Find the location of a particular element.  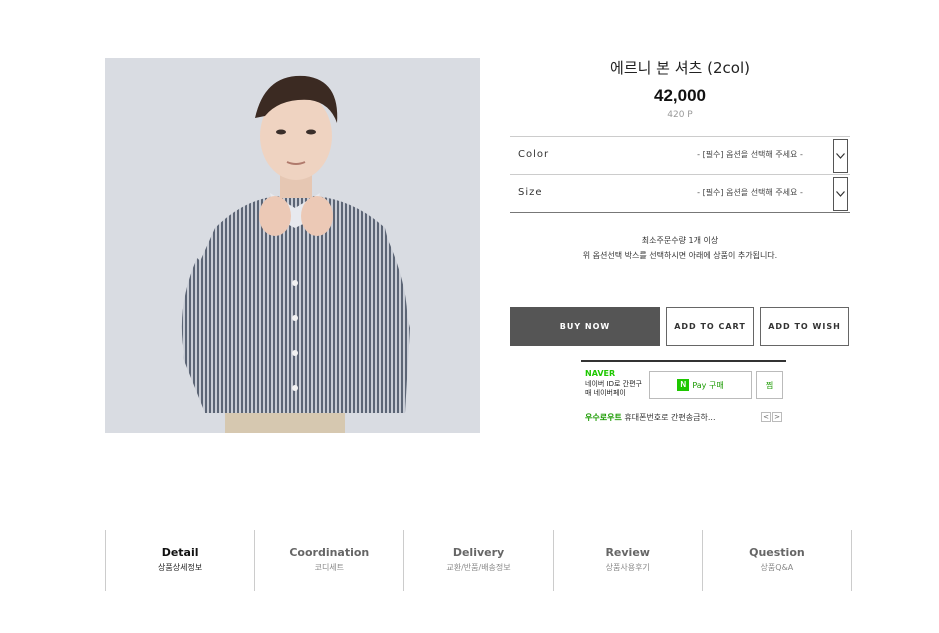

naver-n-icon: N is located at coordinates (683, 385).